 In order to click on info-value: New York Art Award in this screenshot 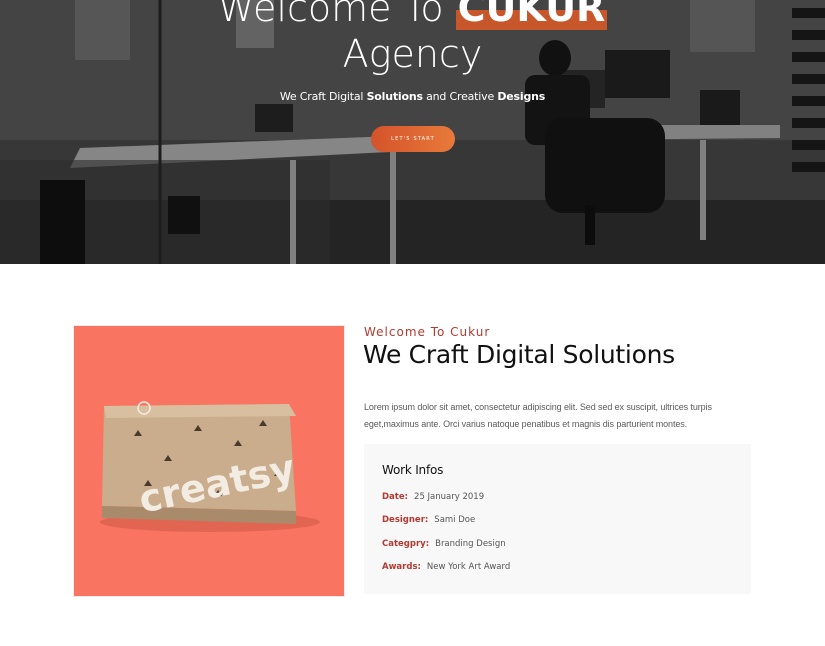, I will do `click(468, 567)`.